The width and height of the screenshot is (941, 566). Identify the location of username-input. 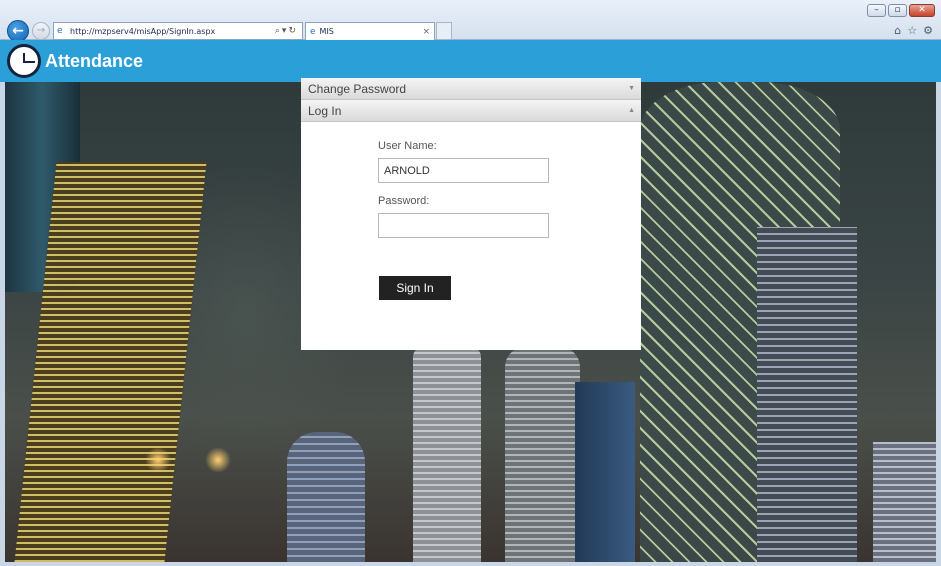
(463, 170).